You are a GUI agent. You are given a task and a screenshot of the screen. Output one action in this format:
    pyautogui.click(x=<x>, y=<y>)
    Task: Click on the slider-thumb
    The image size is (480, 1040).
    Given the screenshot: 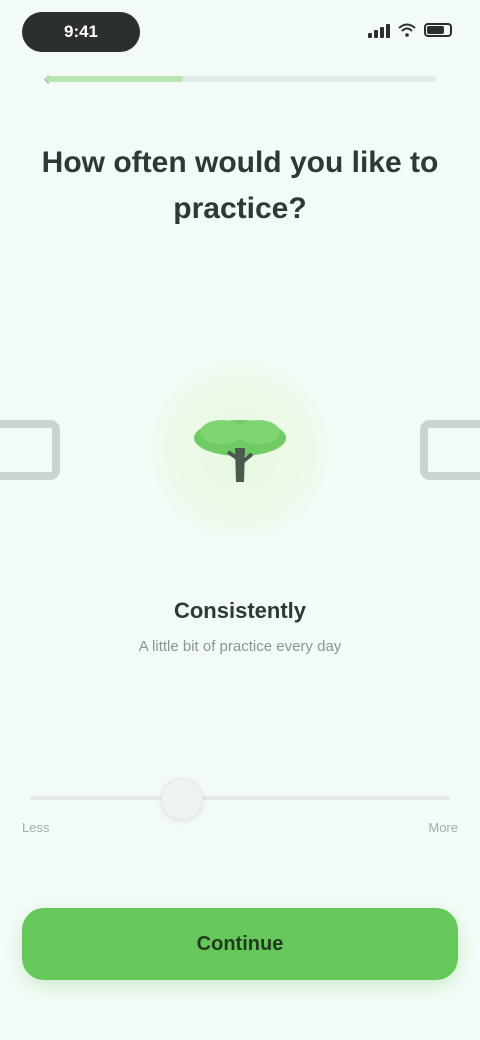 What is the action you would take?
    pyautogui.click(x=182, y=799)
    